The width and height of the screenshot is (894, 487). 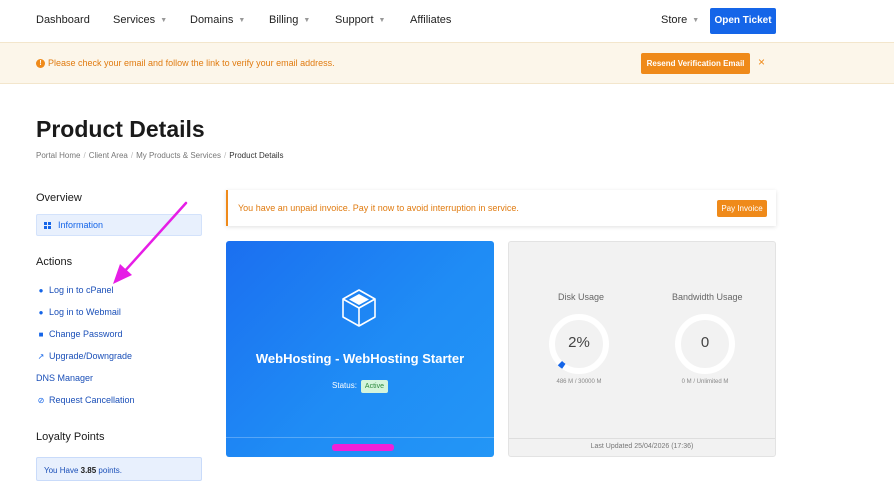 What do you see at coordinates (642, 446) in the screenshot?
I see `last-updated: Last Updated 25/04/2026 (17:36)` at bounding box center [642, 446].